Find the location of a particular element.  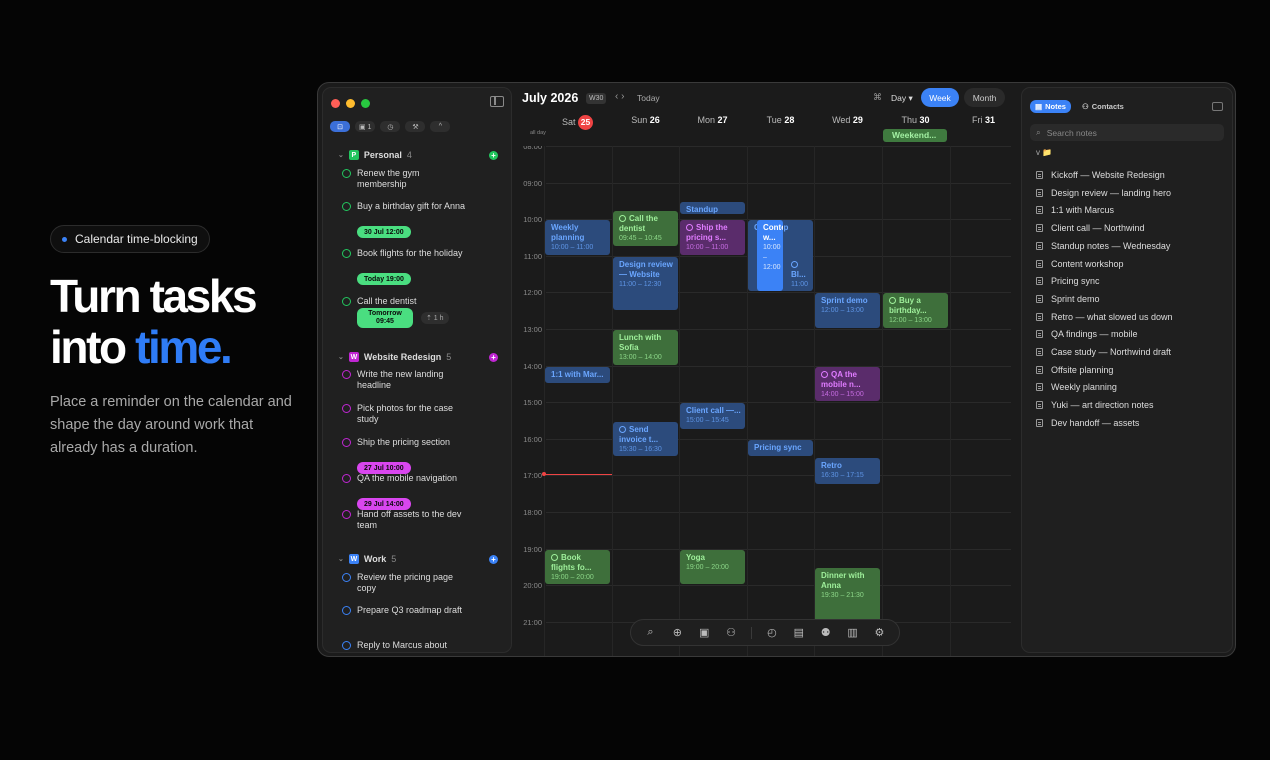

columns-icon: ▥ is located at coordinates (853, 632).